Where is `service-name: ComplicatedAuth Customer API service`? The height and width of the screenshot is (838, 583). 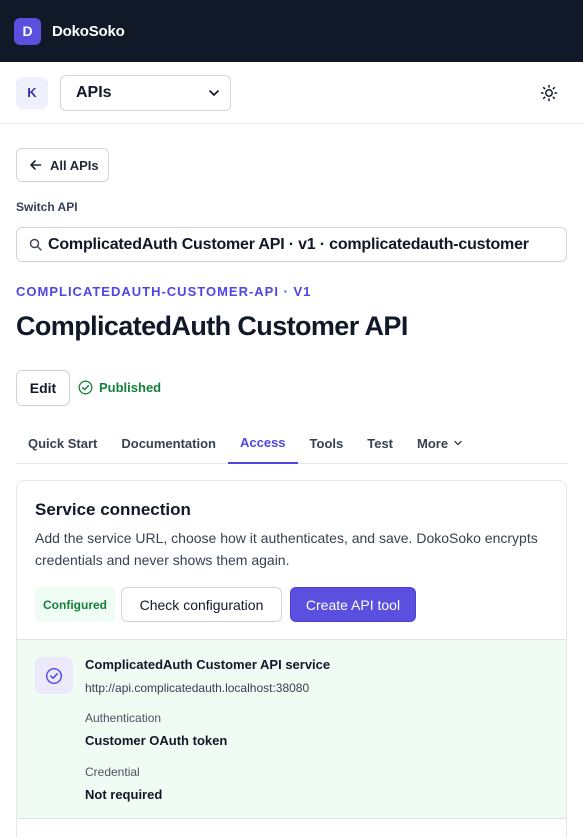
service-name: ComplicatedAuth Customer API service is located at coordinates (208, 664).